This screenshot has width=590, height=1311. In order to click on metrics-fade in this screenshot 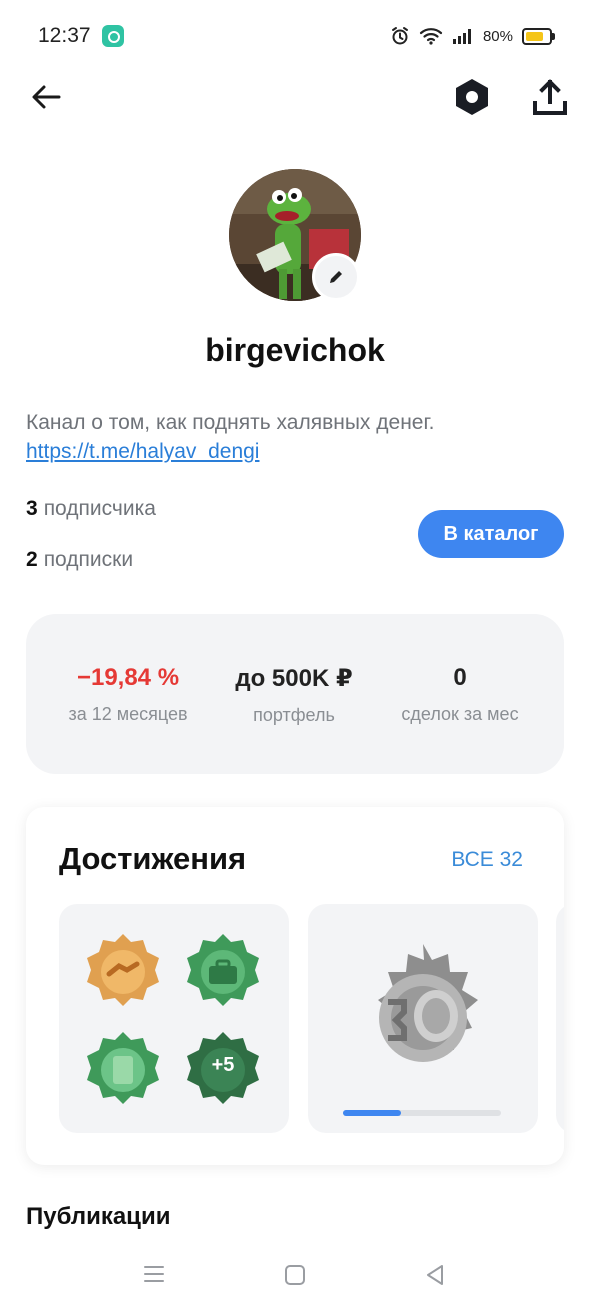, I will do `click(541, 694)`.